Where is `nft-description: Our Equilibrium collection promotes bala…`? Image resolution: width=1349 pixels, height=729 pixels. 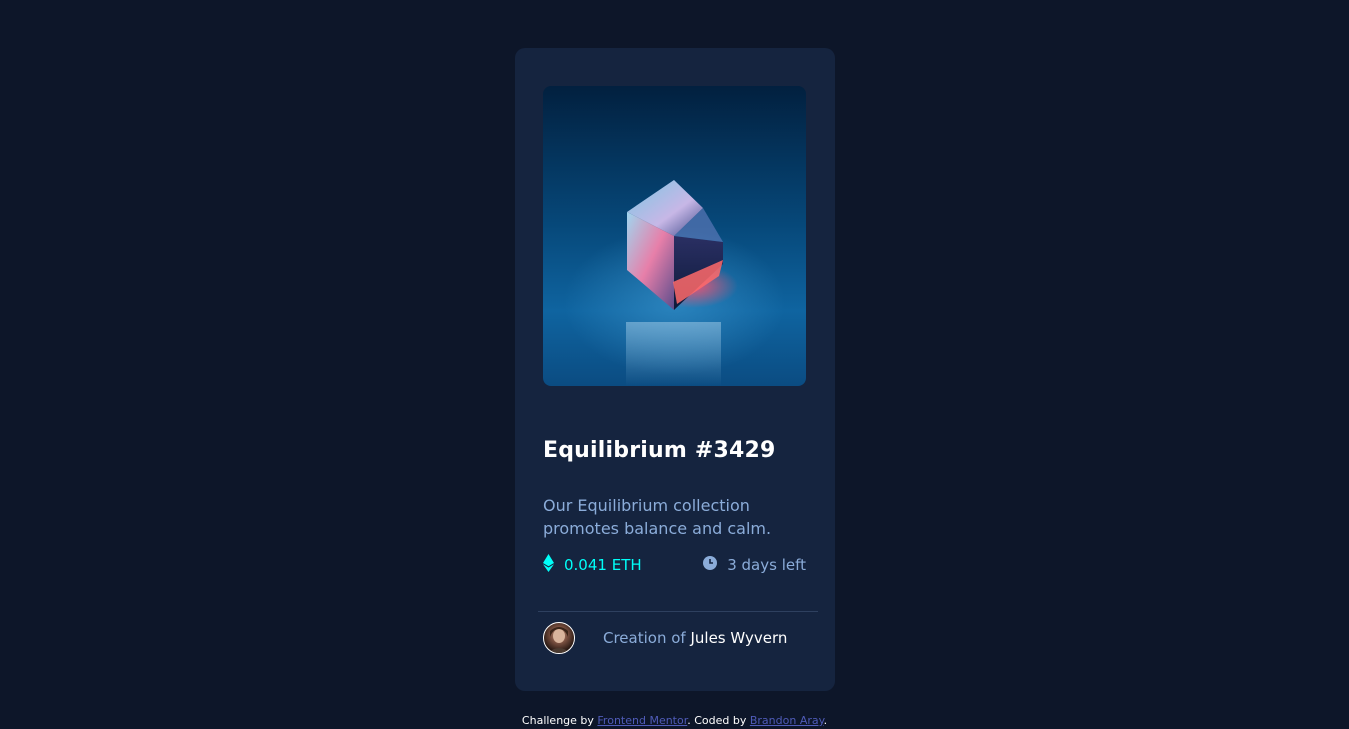
nft-description: Our Equilibrium collection promotes bala… is located at coordinates (657, 517).